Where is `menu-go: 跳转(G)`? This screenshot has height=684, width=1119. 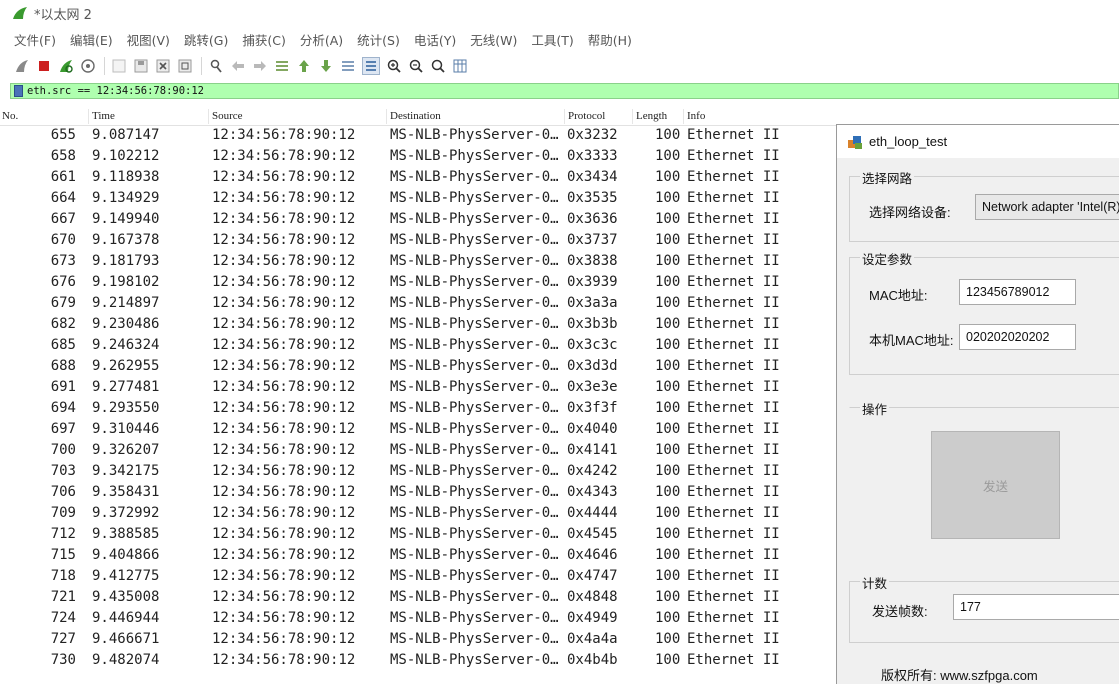
menu-go: 跳转(G) is located at coordinates (206, 39).